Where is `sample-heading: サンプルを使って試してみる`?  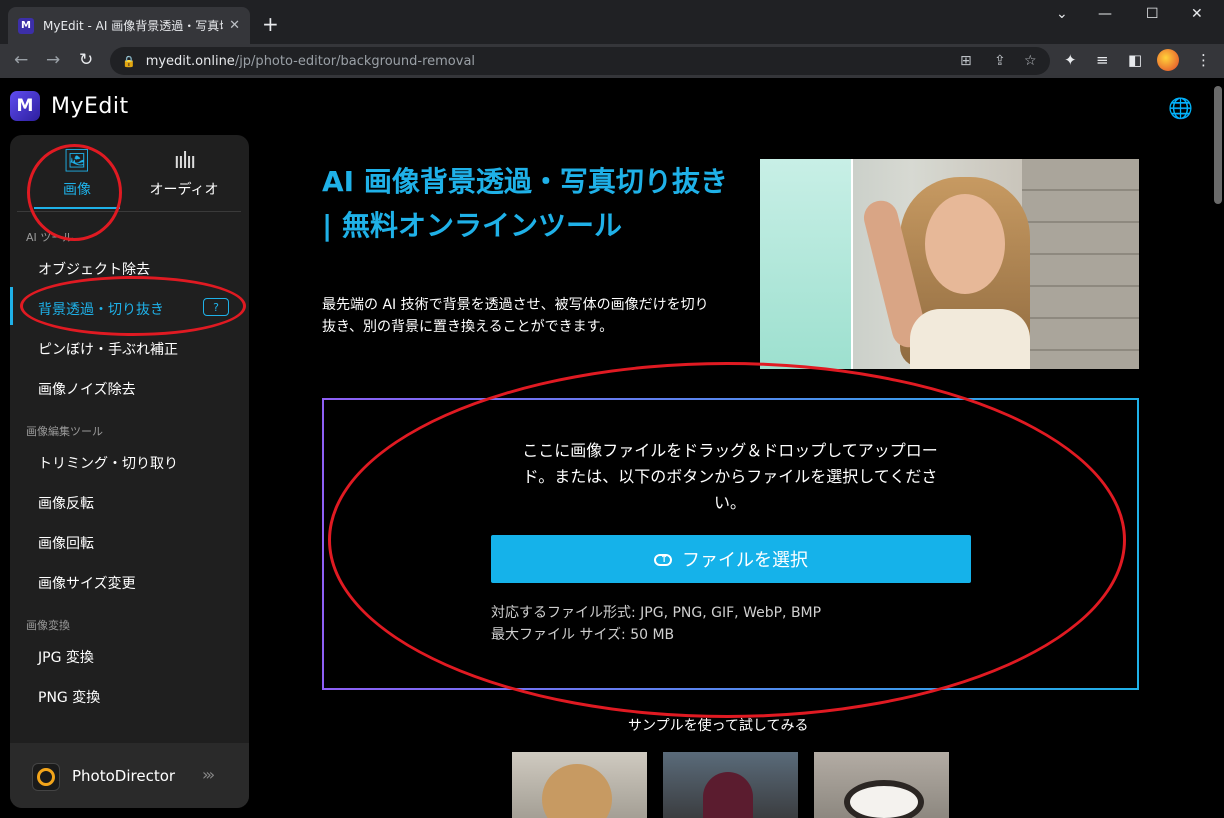 sample-heading: サンプルを使って試してみる is located at coordinates (718, 726).